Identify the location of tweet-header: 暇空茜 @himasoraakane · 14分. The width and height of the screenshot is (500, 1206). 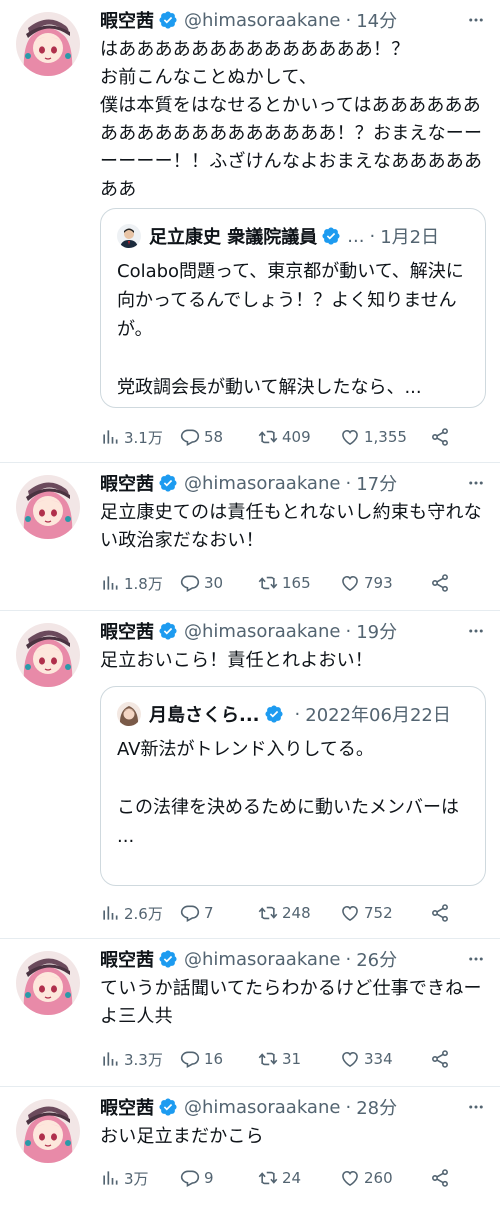
(280, 20).